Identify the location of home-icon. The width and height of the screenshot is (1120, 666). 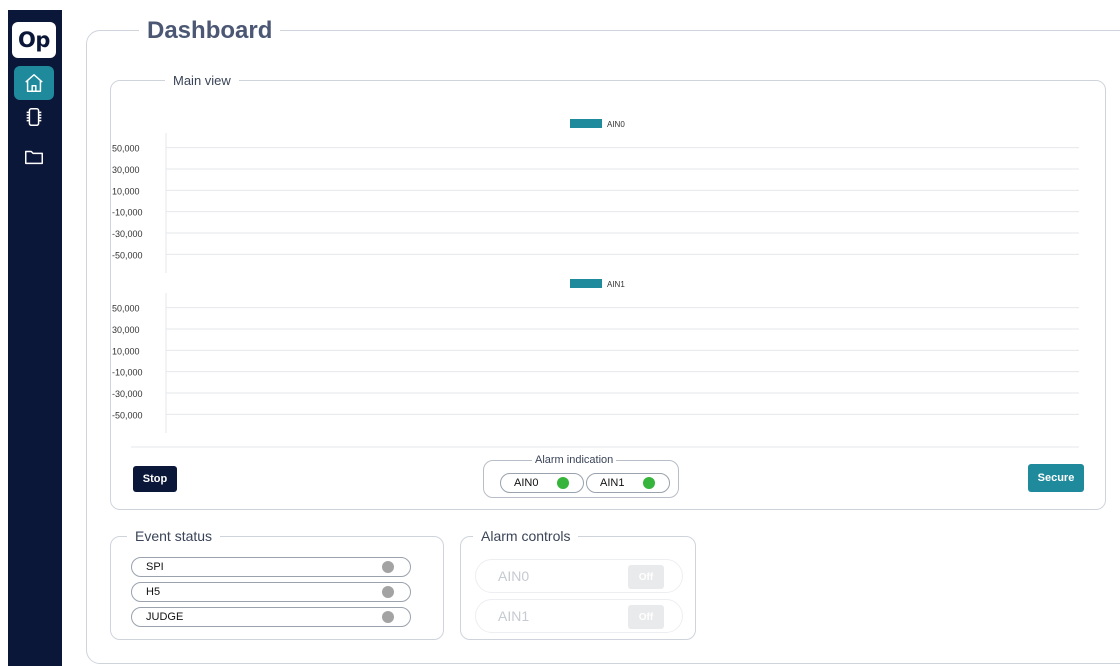
(34, 83).